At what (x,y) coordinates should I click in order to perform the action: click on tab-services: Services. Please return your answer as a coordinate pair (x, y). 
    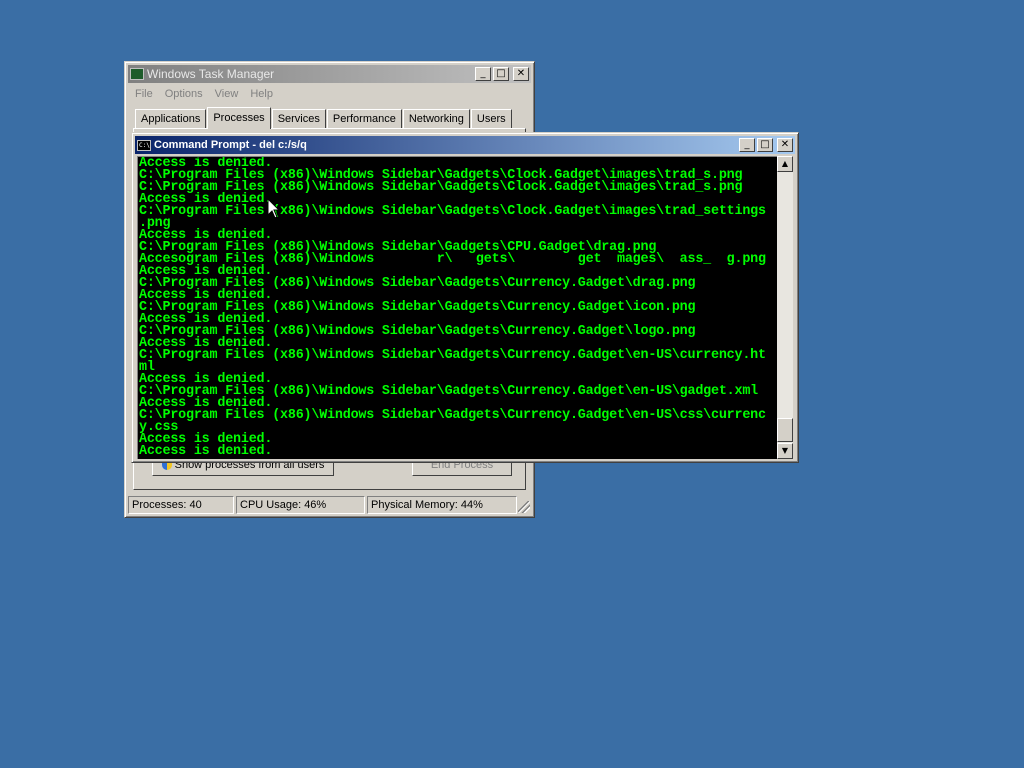
    Looking at the image, I should click on (298, 119).